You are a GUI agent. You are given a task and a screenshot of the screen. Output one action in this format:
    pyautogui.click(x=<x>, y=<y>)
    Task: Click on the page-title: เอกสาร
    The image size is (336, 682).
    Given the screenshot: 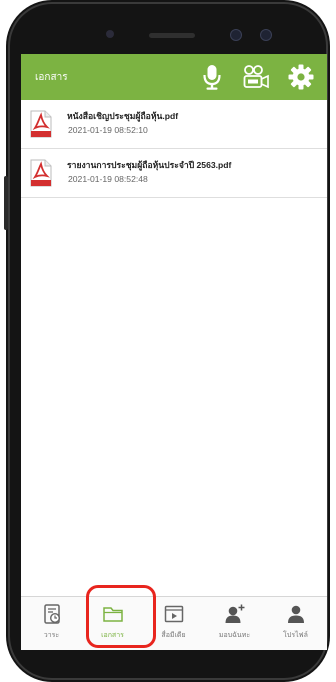 What is the action you would take?
    pyautogui.click(x=51, y=77)
    